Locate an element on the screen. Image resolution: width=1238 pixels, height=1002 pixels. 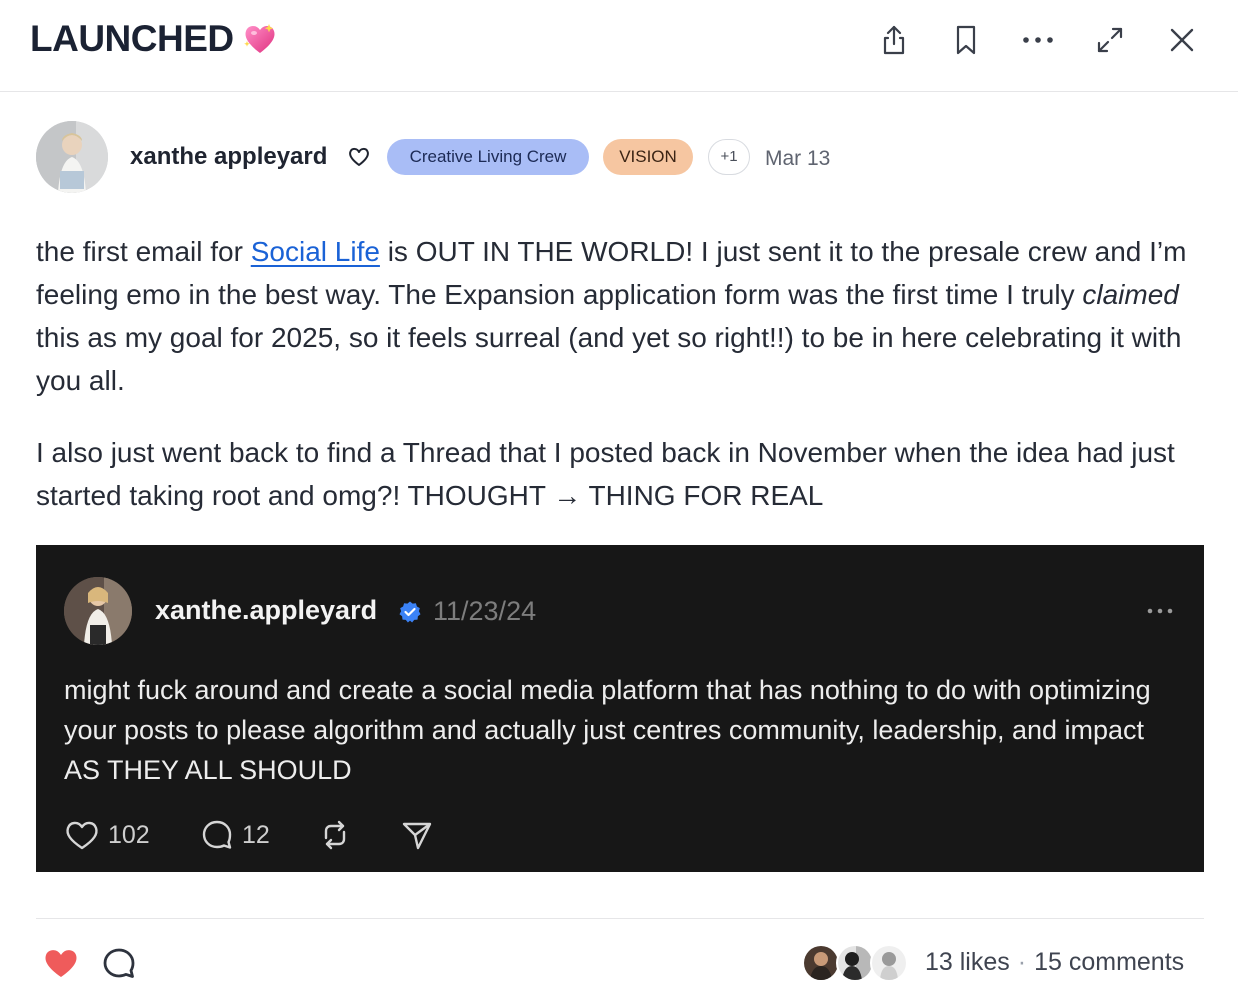
share-icon is located at coordinates (894, 40).